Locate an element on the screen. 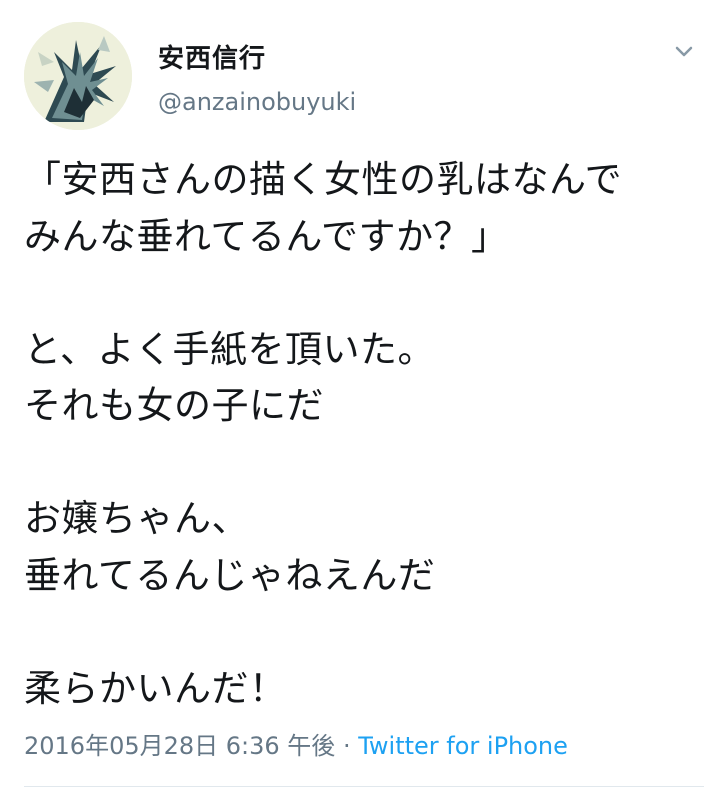 Image resolution: width=720 pixels, height=790 pixels. tweet-source-link: Twitter for iPhone is located at coordinates (463, 746).